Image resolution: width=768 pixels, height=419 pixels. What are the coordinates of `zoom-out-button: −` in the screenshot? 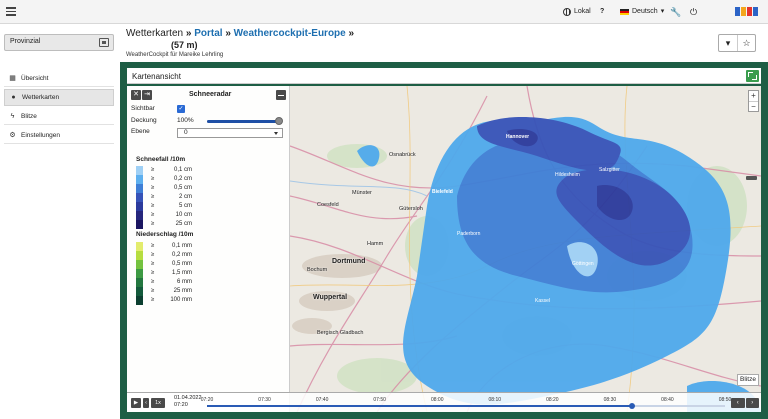 It's located at (753, 106).